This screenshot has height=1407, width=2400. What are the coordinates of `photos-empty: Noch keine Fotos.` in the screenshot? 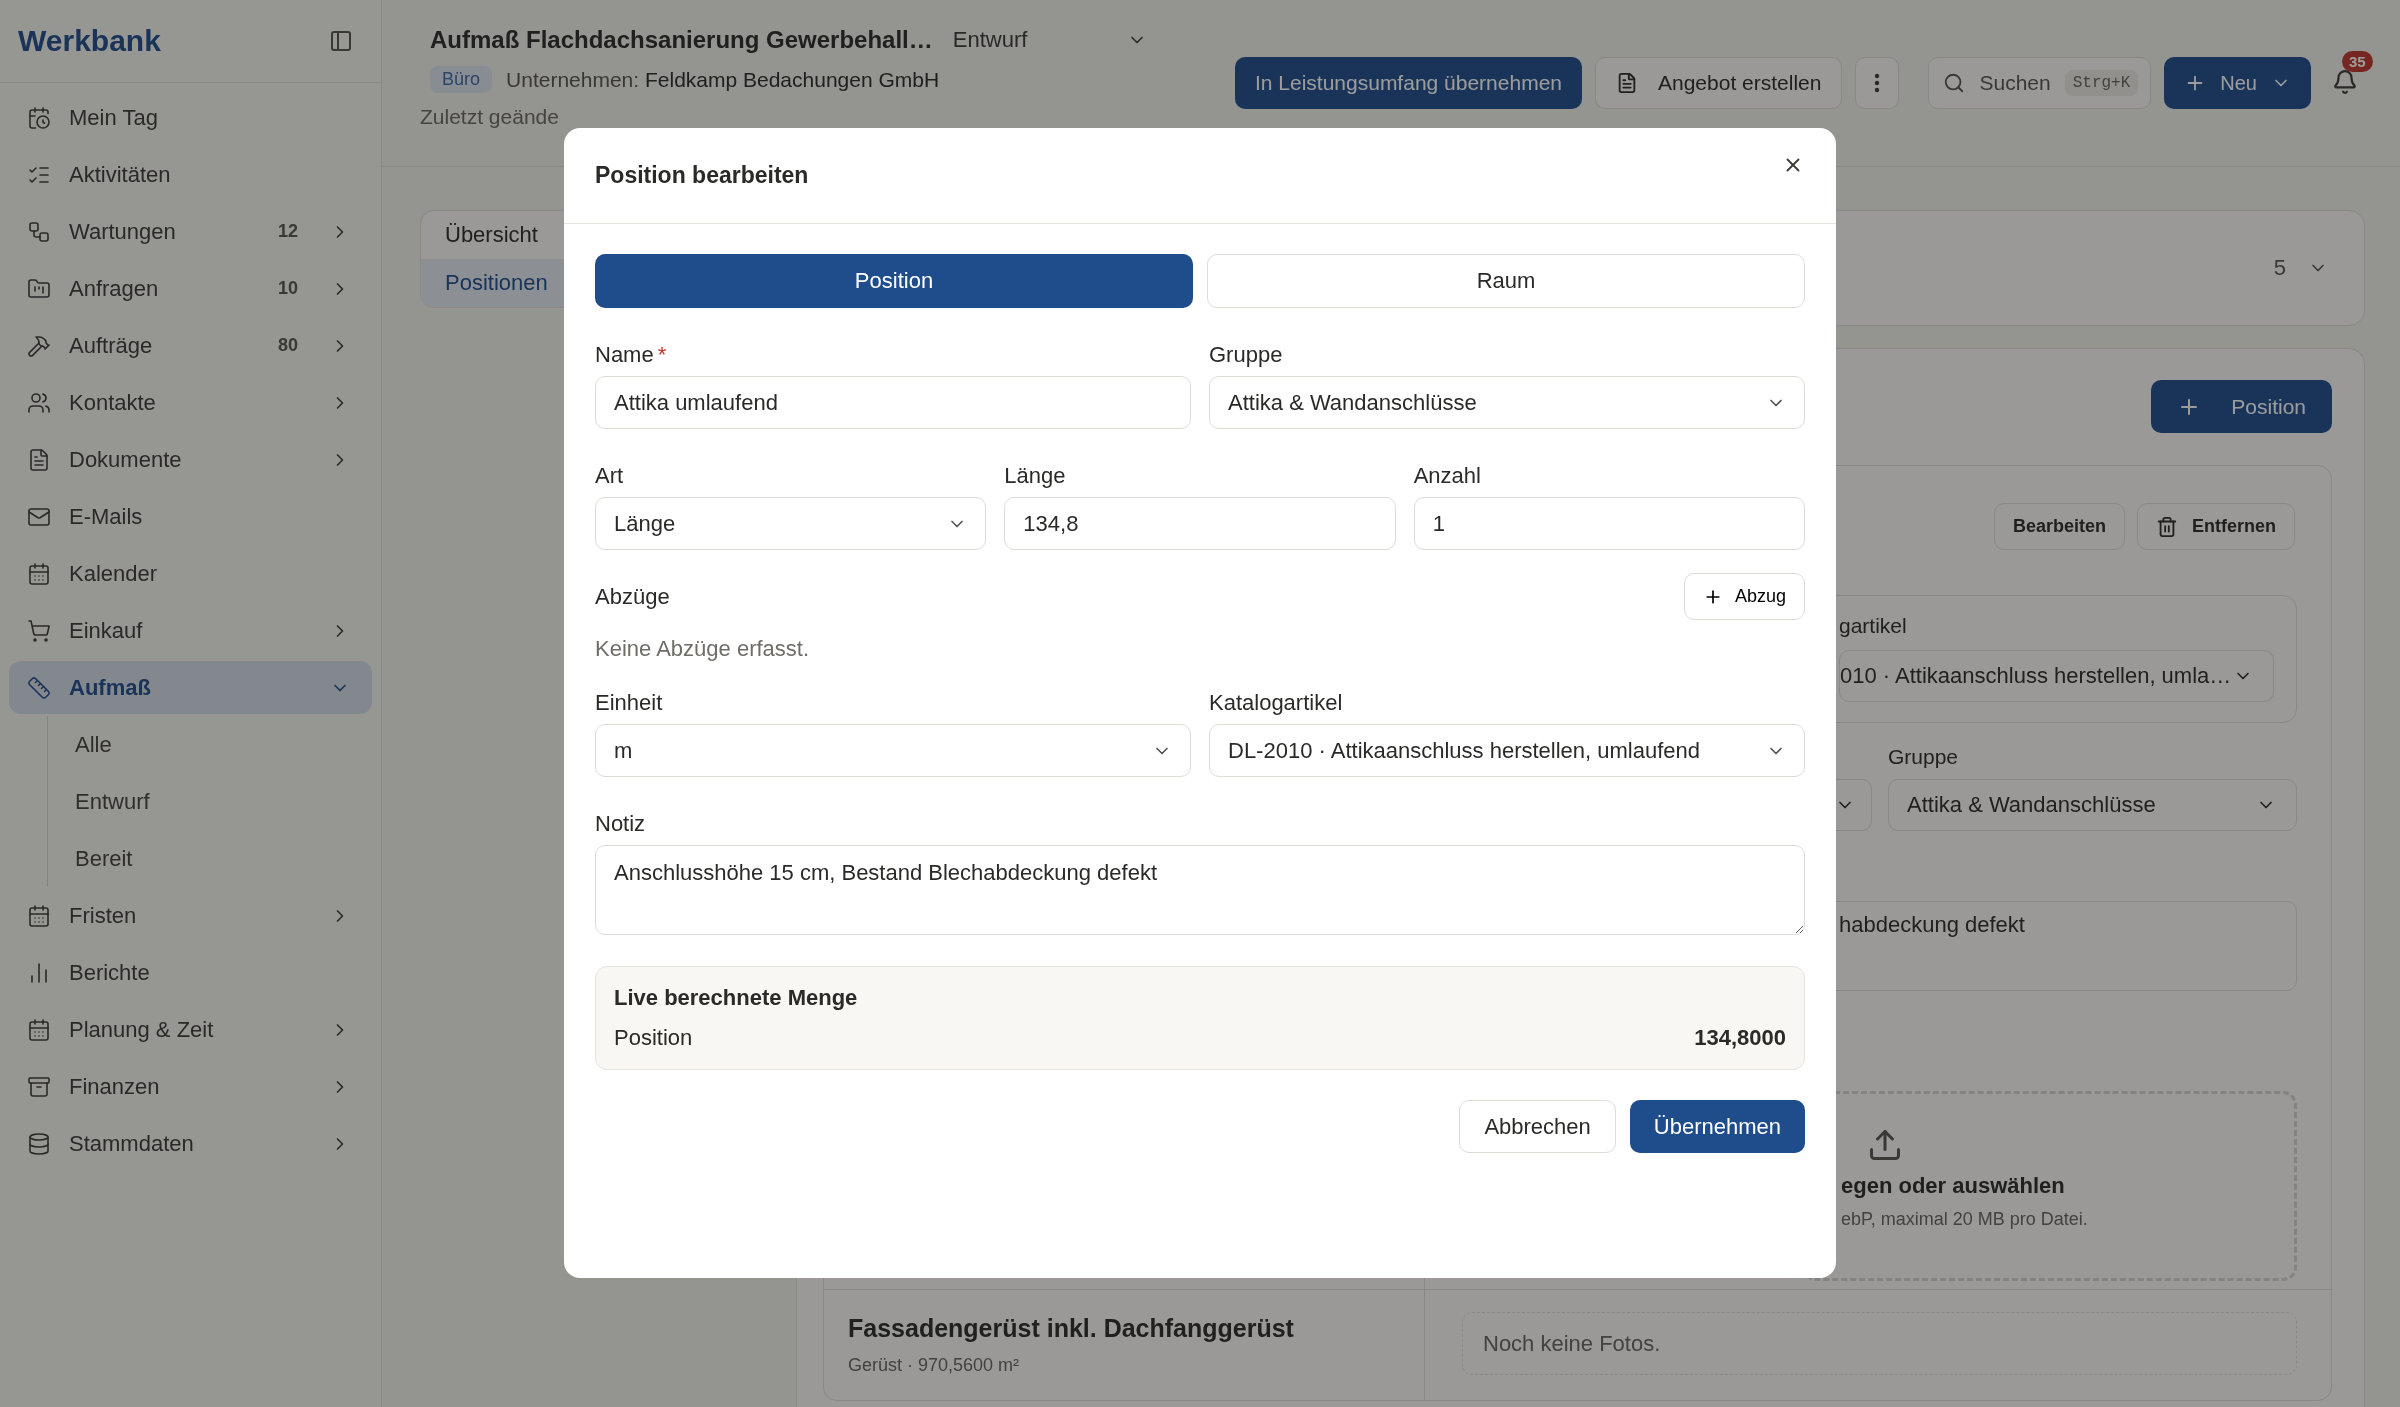 It's located at (1879, 1343).